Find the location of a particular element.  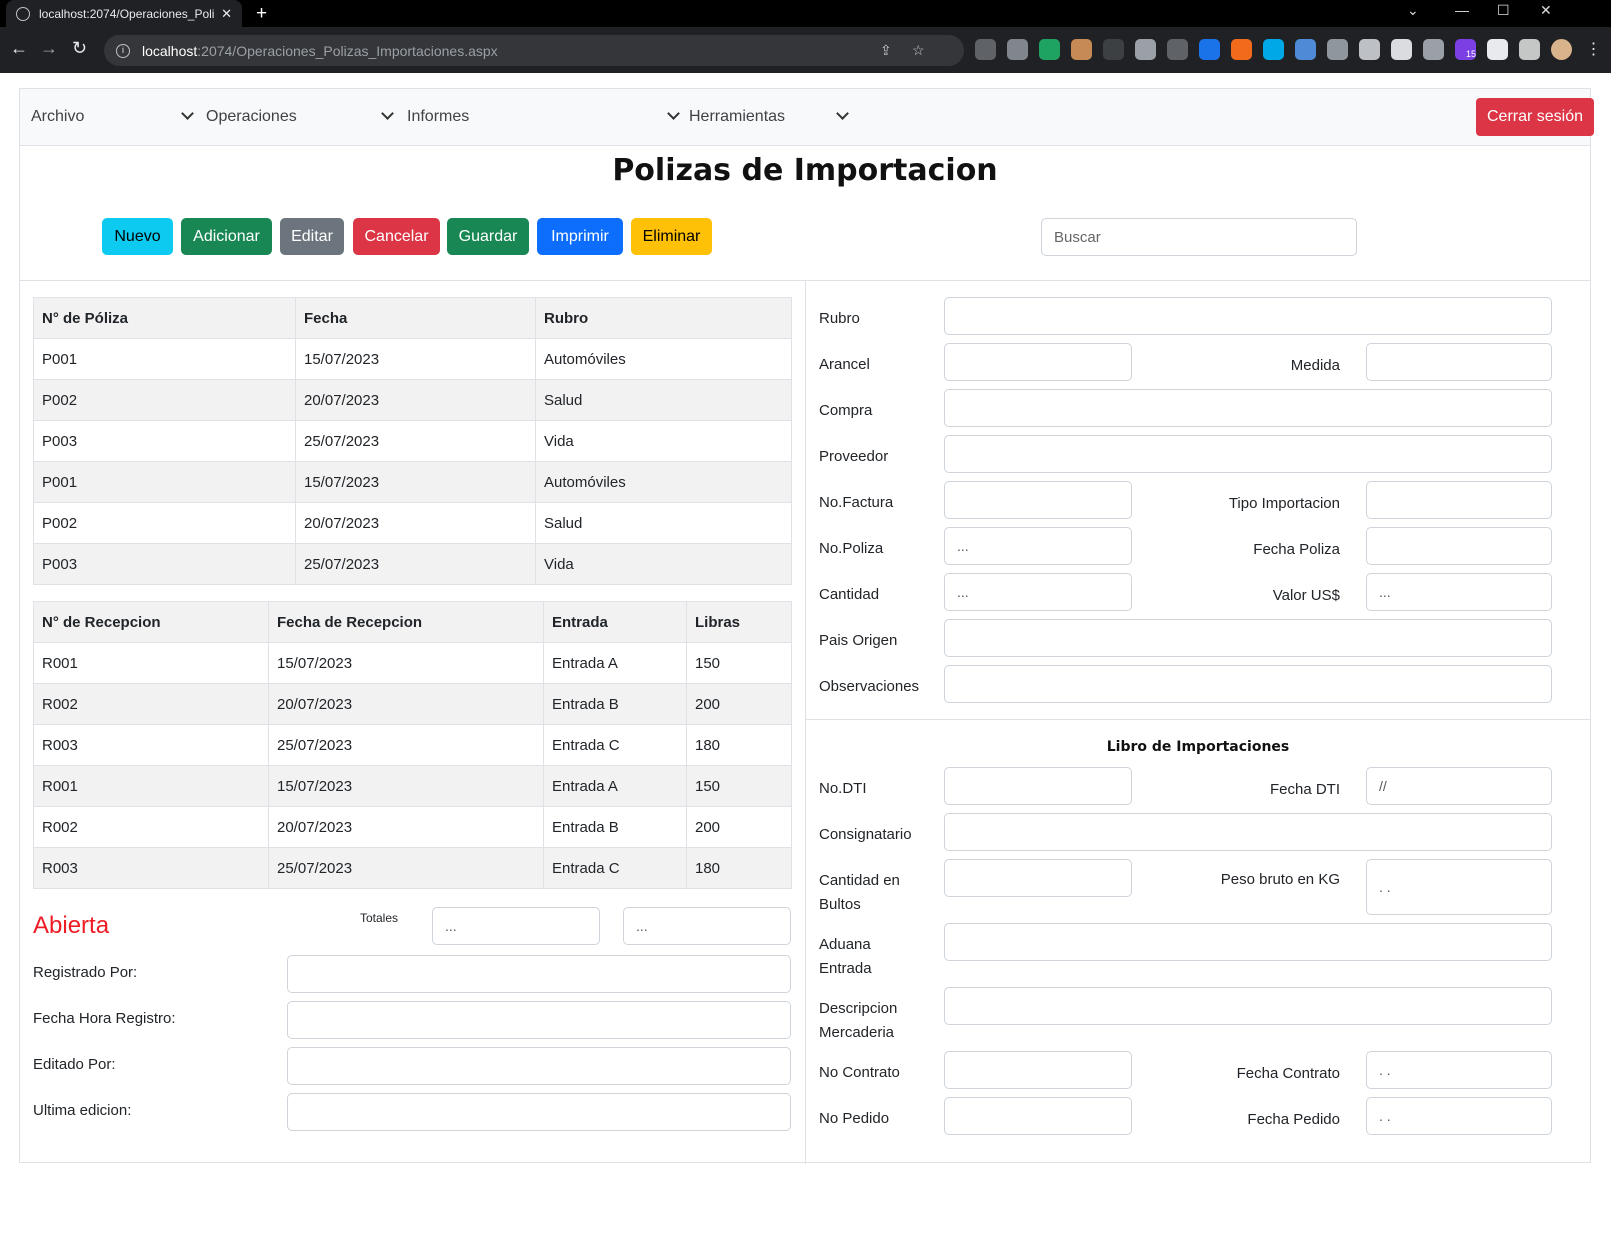

tab-search-icon: ⌄ is located at coordinates (1413, 10).